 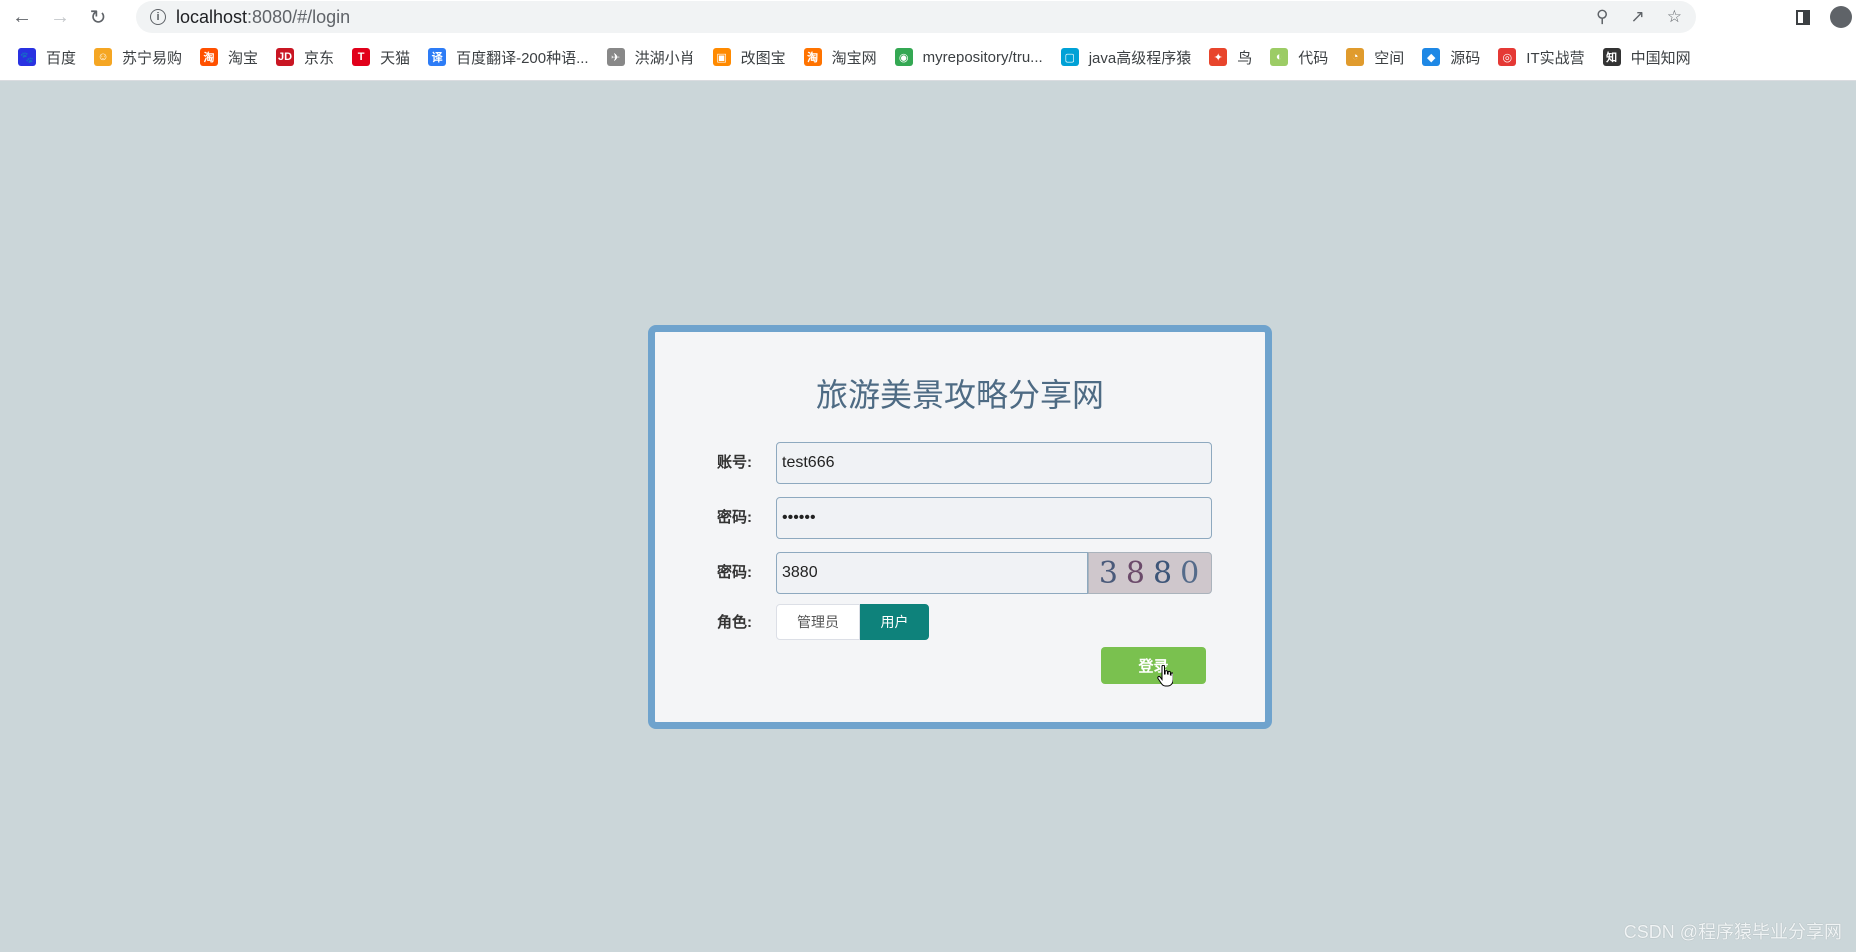 I want to click on role-label: 角色:, so click(x=734, y=622).